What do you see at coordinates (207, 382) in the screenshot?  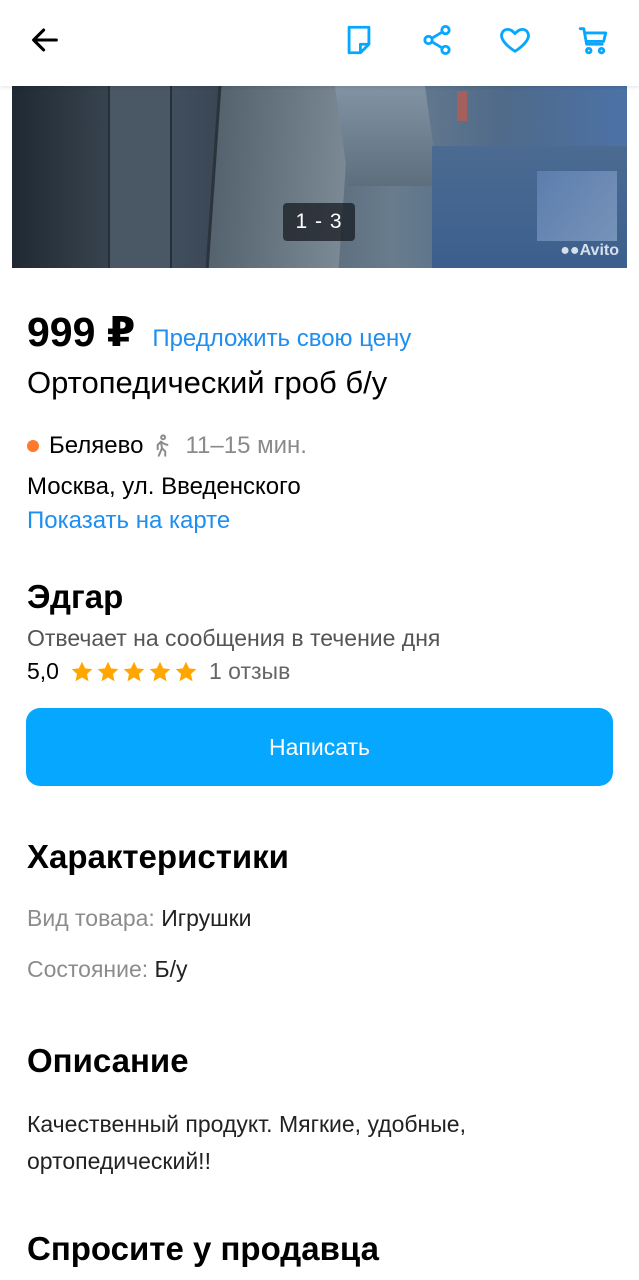 I see `listing-title: Ортопедический гроб б/у` at bounding box center [207, 382].